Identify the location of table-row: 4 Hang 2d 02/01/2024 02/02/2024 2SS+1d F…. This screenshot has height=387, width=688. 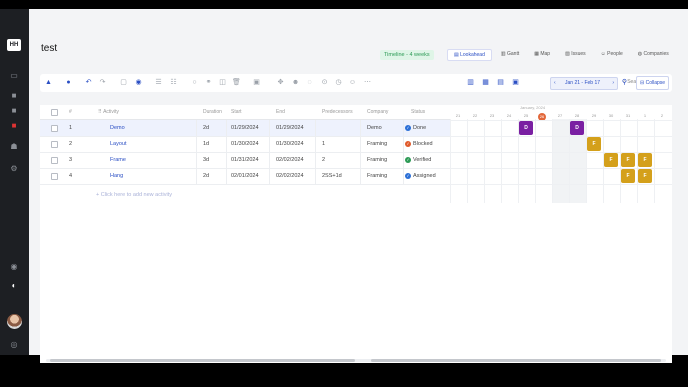
(245, 176).